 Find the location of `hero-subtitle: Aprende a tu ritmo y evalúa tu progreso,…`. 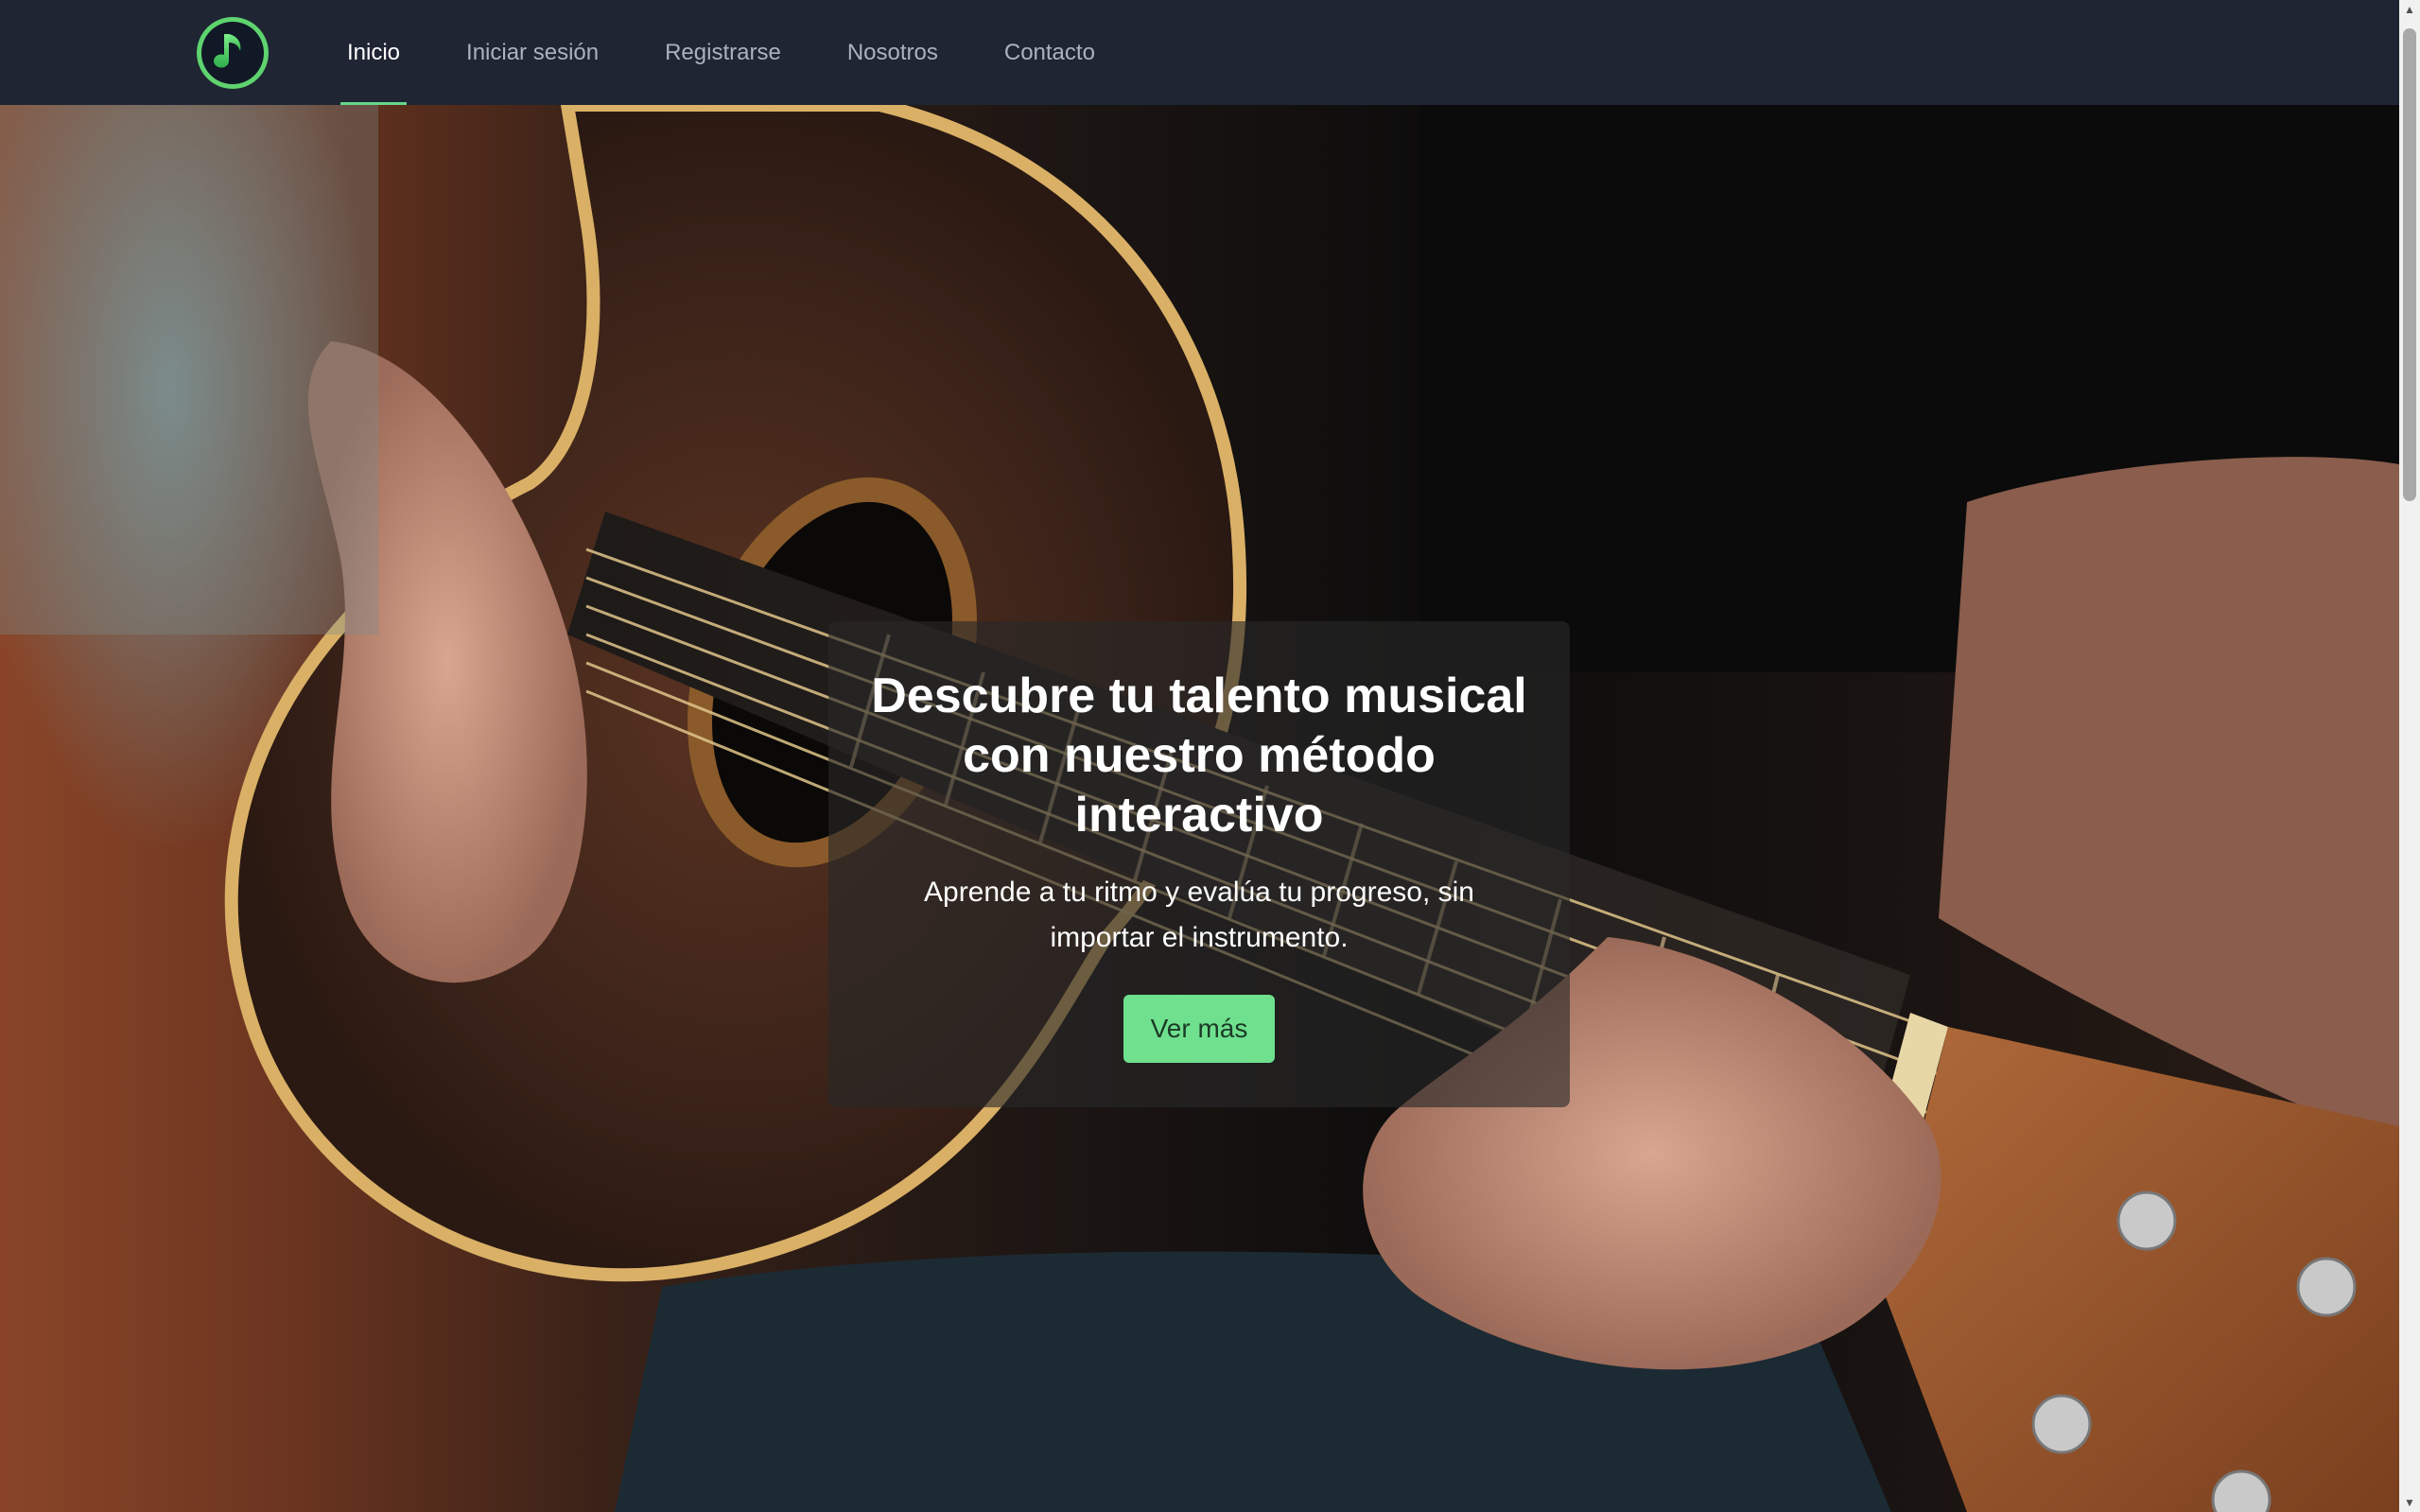

hero-subtitle: Aprende a tu ritmo y evalúa tu progreso,… is located at coordinates (1199, 915).